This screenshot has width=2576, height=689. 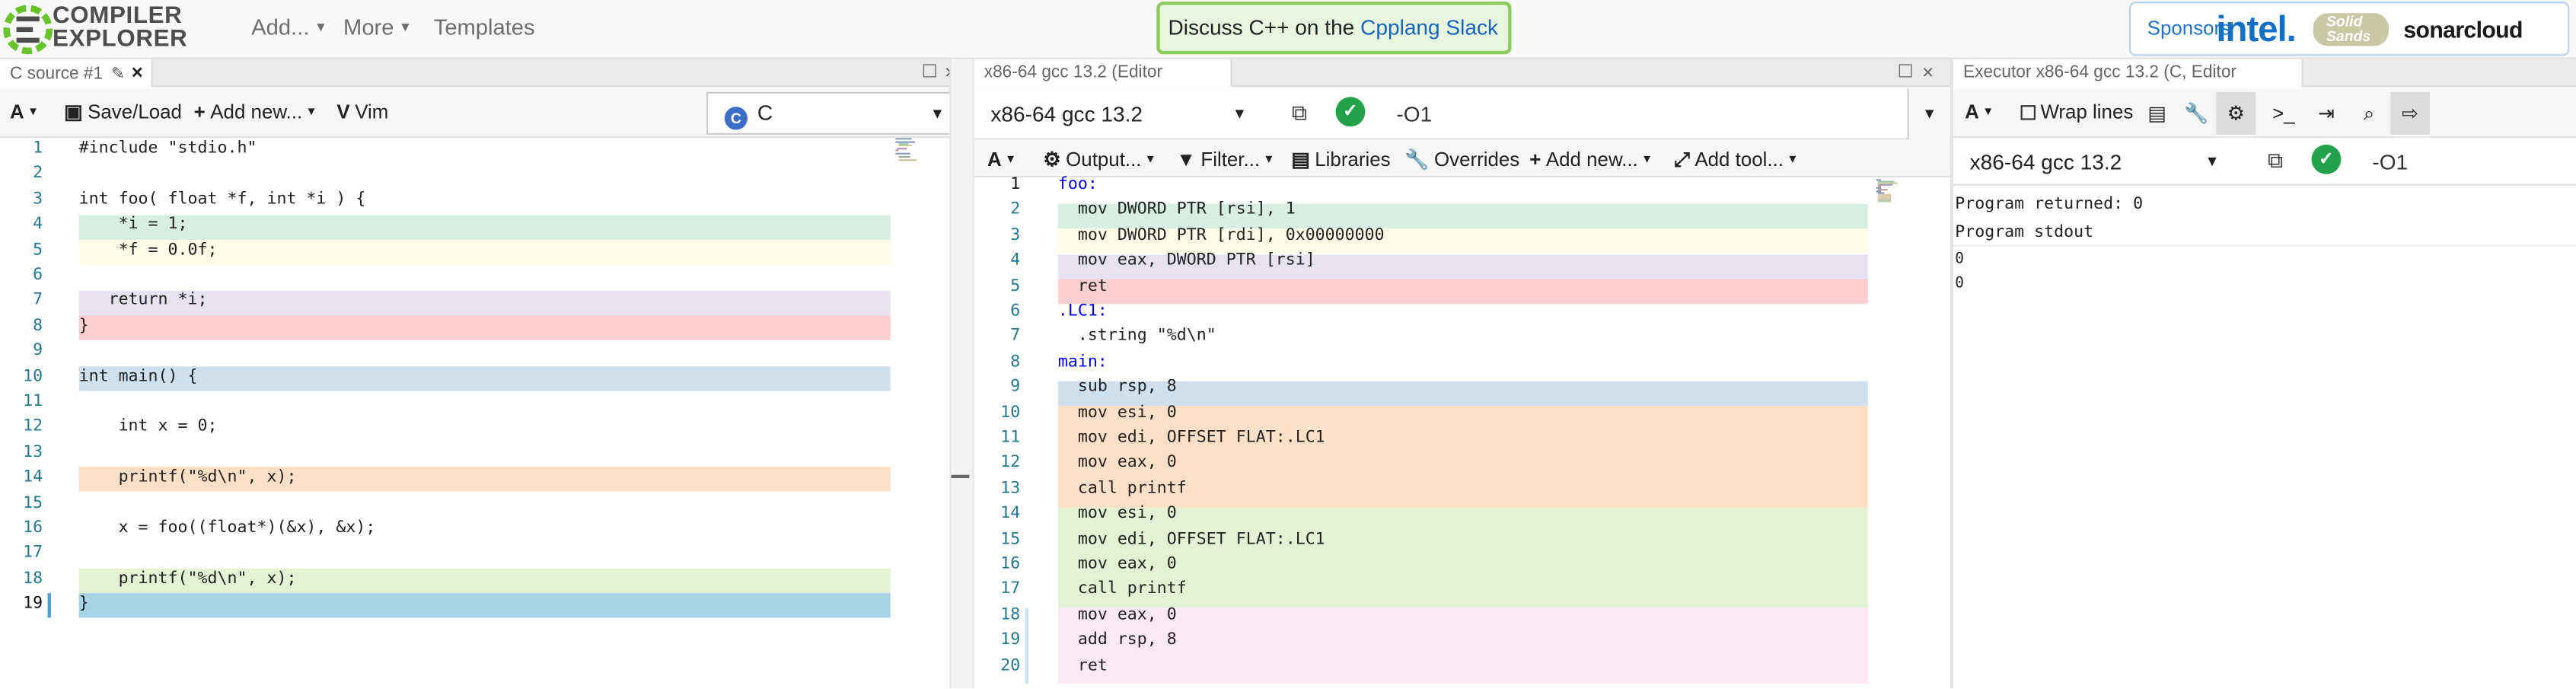 What do you see at coordinates (2158, 114) in the screenshot?
I see `libraries-book-icon: ▤` at bounding box center [2158, 114].